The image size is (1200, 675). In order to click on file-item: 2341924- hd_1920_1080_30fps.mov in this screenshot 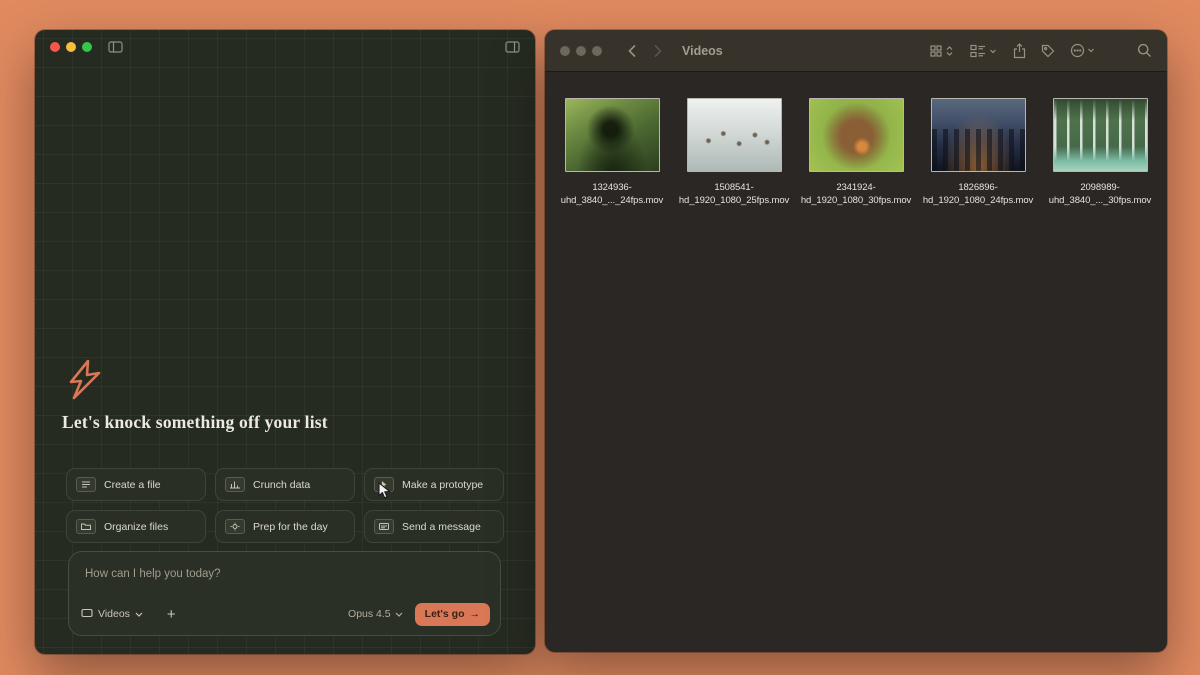, I will do `click(856, 152)`.